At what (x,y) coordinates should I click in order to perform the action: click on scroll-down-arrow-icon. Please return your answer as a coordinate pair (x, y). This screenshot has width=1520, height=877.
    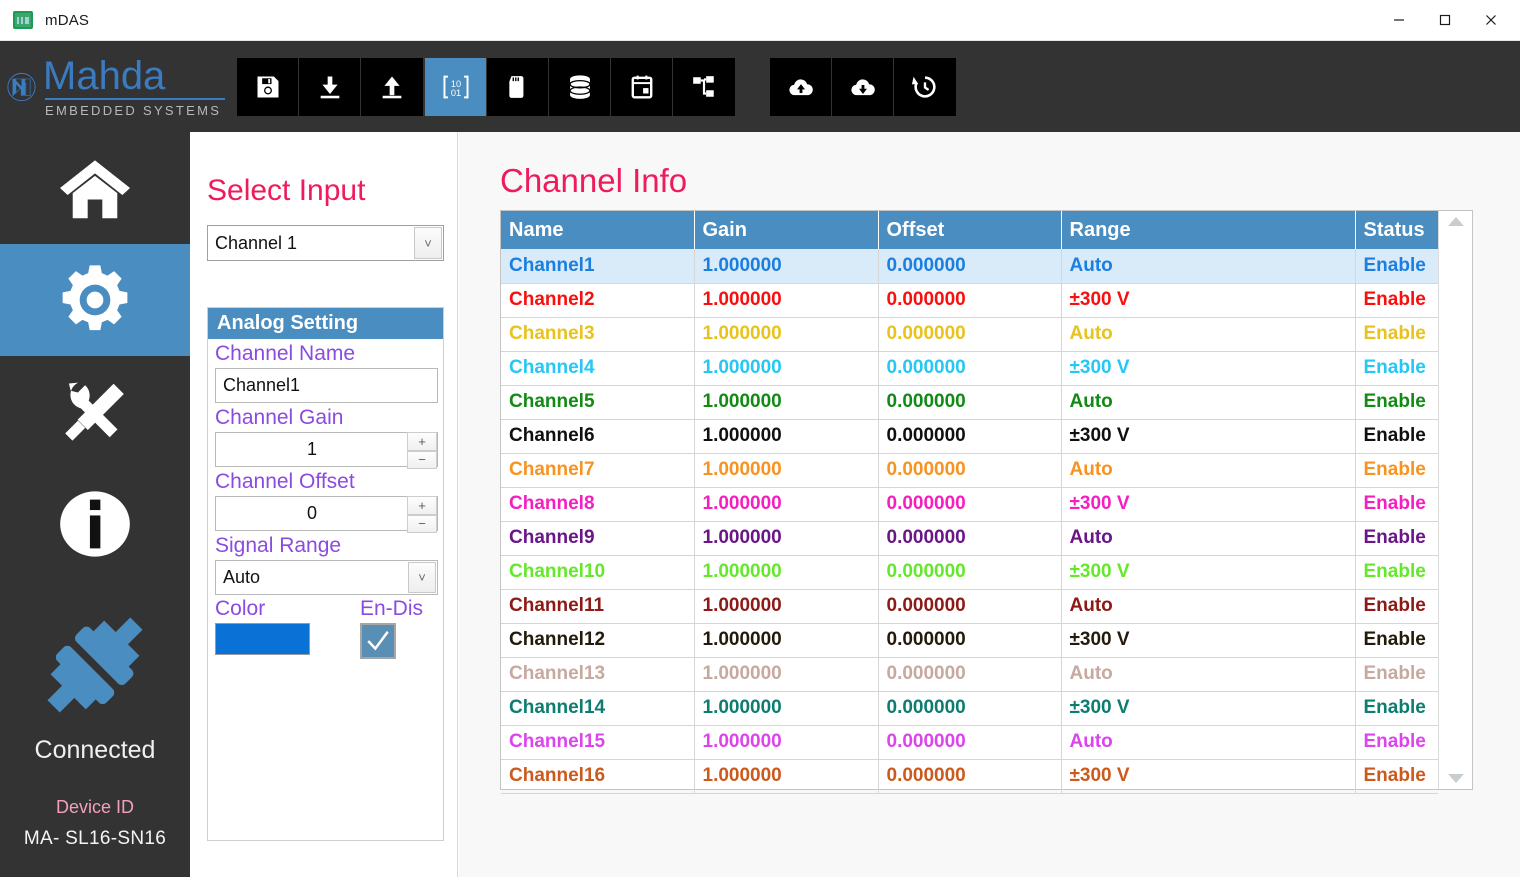
    Looking at the image, I should click on (1455, 778).